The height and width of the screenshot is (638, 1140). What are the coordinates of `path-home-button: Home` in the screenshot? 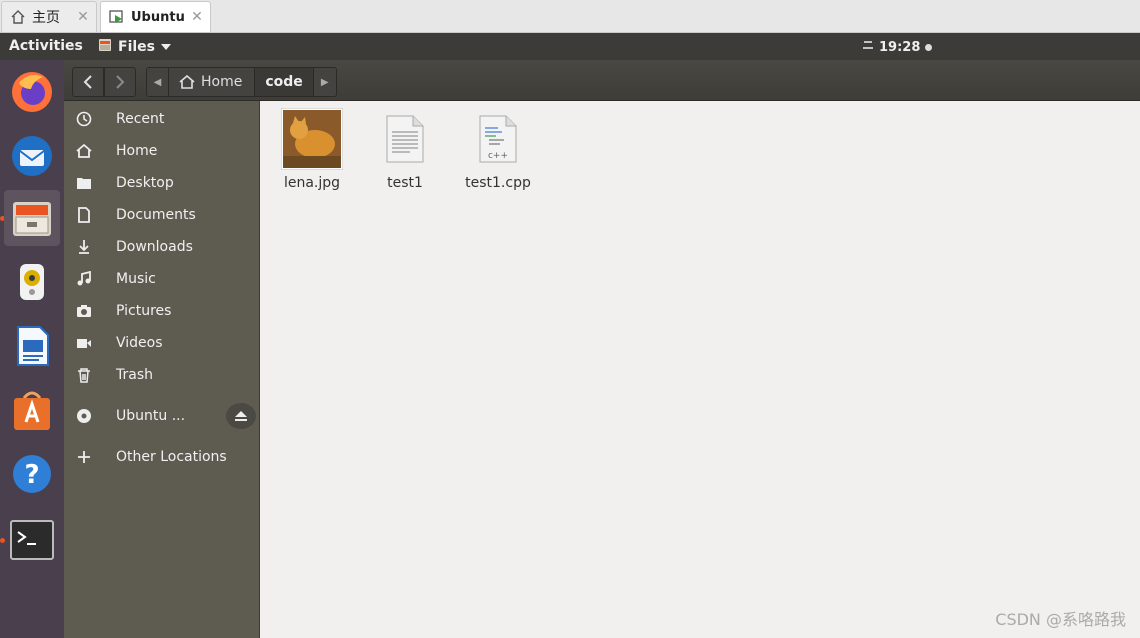 It's located at (212, 82).